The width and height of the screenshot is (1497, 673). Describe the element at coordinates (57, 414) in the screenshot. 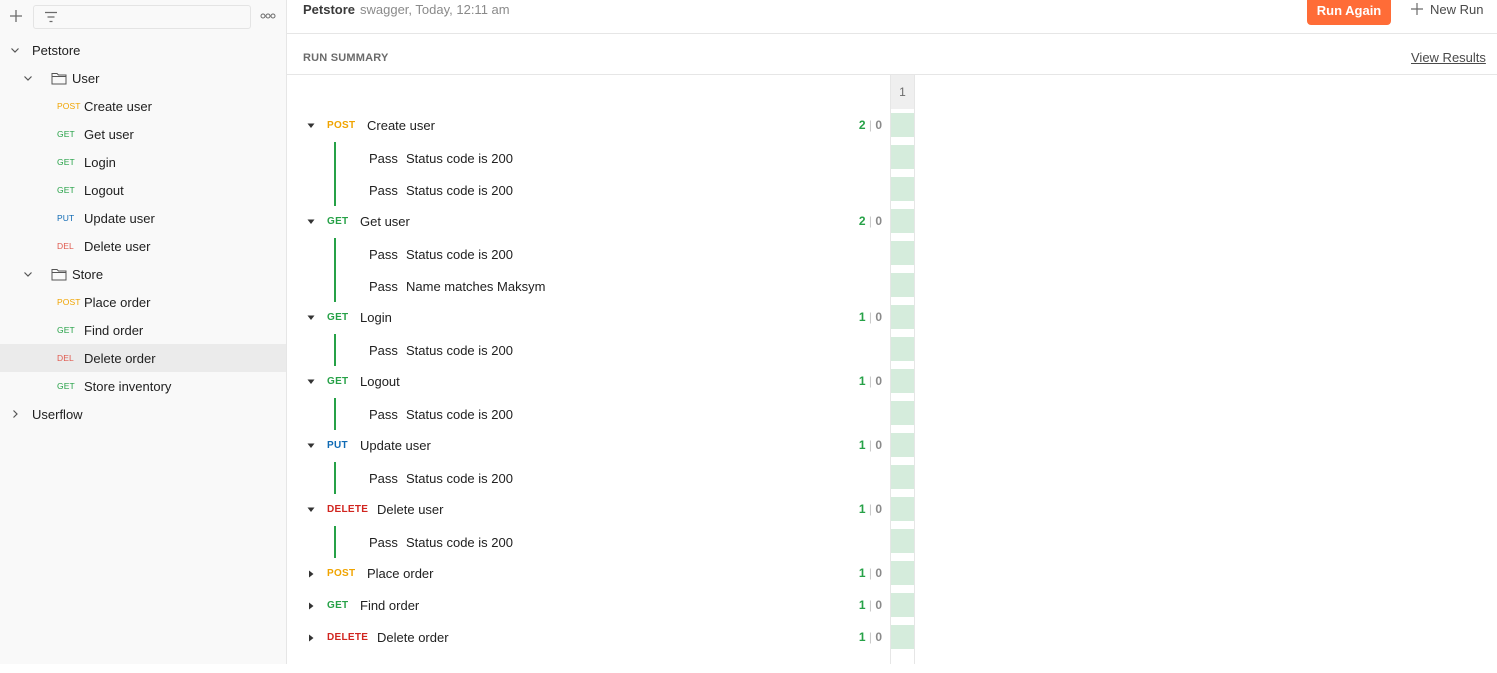

I see `collection-label: Userflow` at that location.